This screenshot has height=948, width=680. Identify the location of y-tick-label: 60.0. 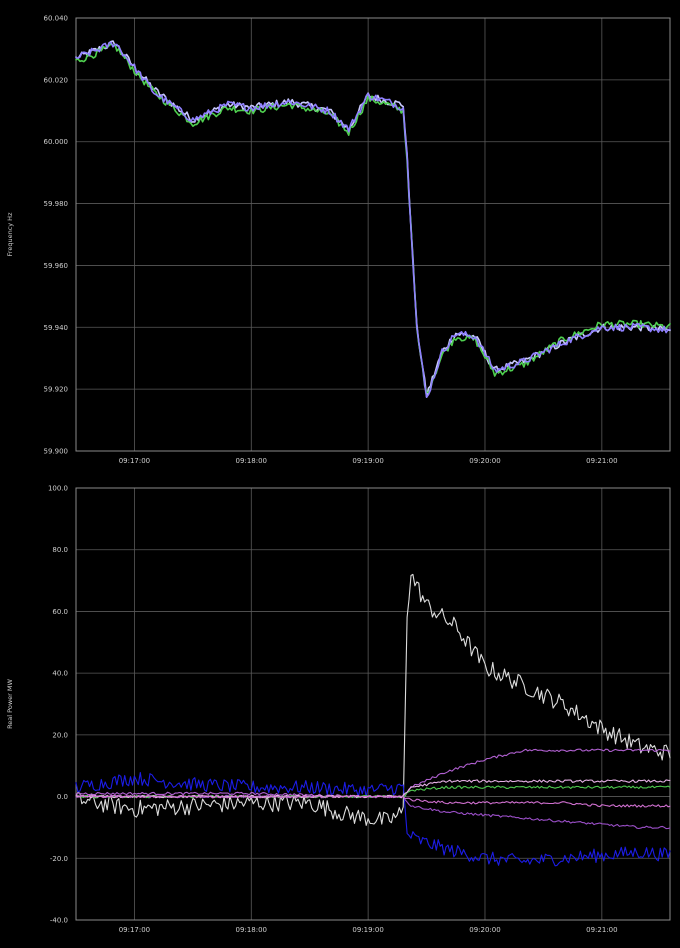
(60, 612).